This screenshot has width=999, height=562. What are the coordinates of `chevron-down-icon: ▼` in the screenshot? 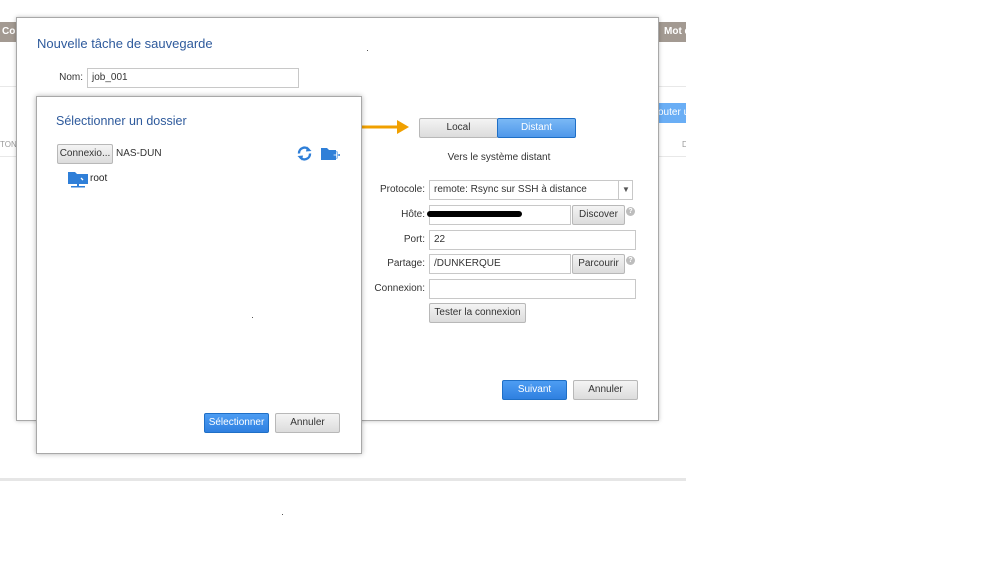 It's located at (625, 190).